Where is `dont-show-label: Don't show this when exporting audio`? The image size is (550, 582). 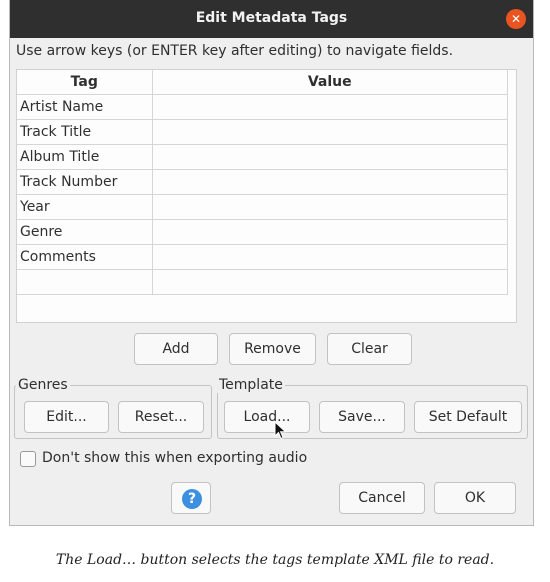
dont-show-label: Don't show this when exporting audio is located at coordinates (174, 458).